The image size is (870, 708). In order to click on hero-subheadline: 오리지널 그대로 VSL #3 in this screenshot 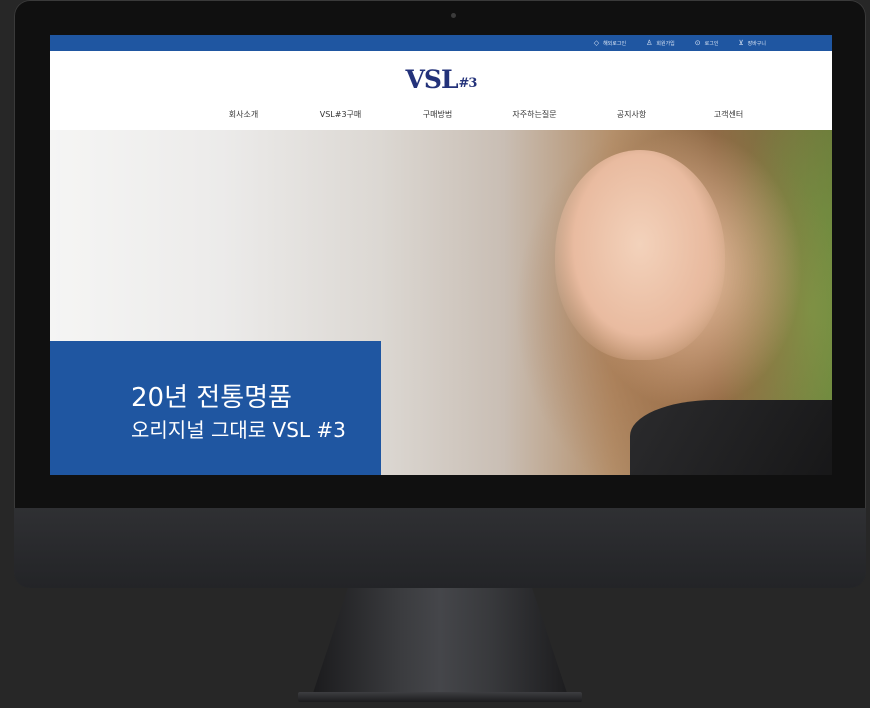, I will do `click(238, 430)`.